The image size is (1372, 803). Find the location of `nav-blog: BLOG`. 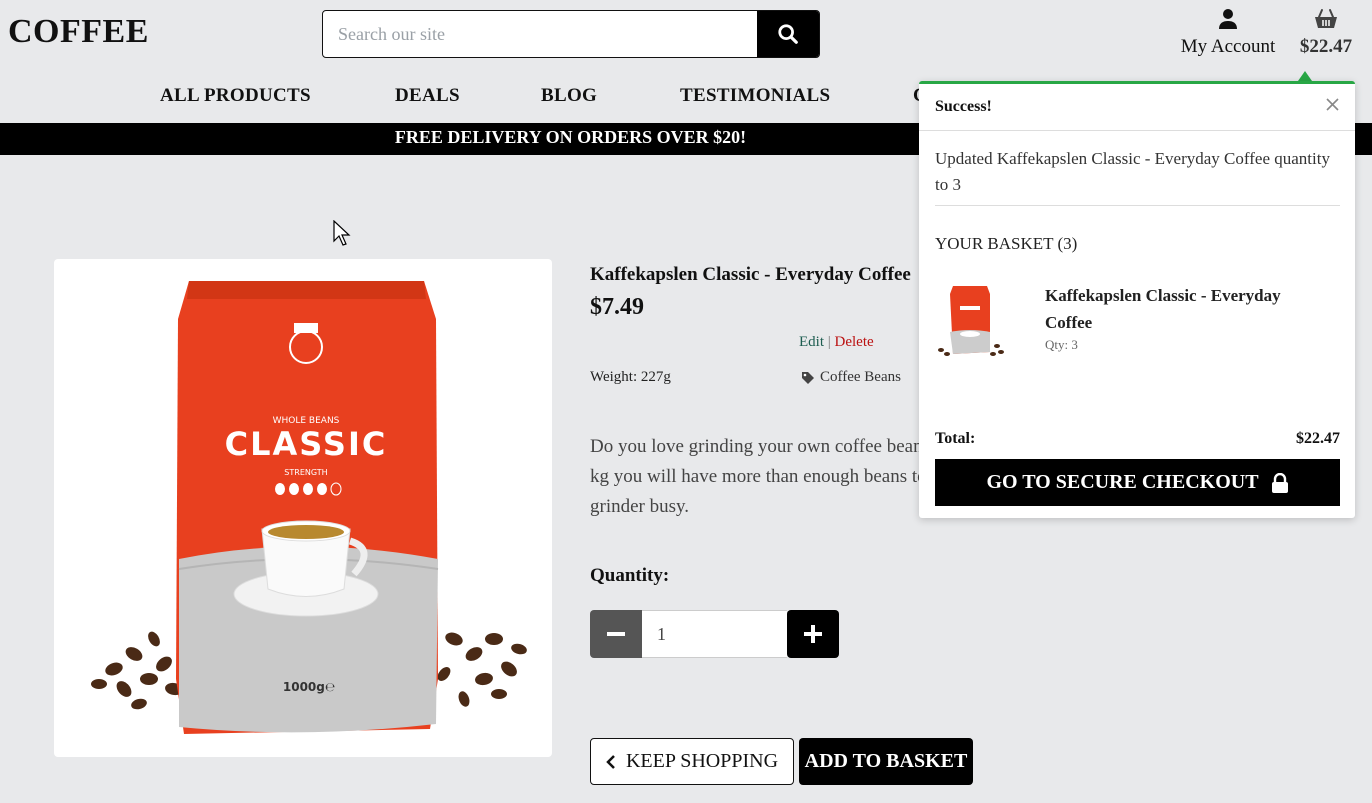

nav-blog: BLOG is located at coordinates (569, 96).